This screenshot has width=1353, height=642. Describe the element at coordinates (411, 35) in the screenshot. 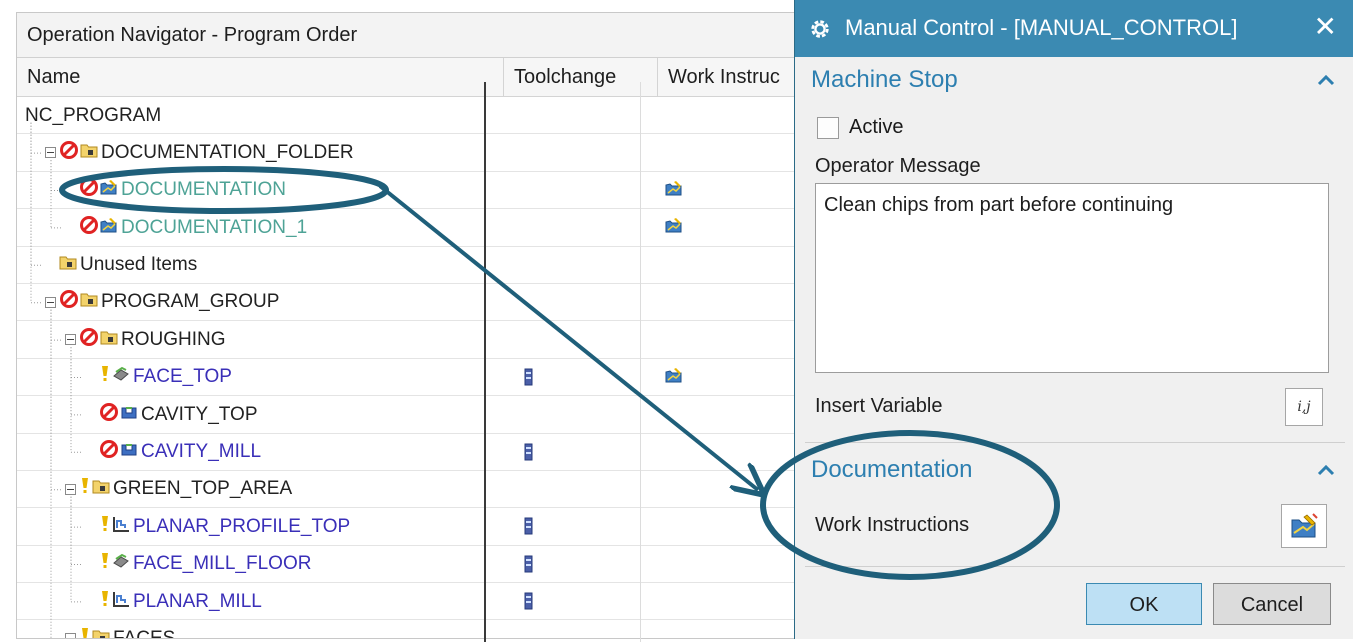

I see `navigator-title: Operation Navigator - Program Order` at that location.